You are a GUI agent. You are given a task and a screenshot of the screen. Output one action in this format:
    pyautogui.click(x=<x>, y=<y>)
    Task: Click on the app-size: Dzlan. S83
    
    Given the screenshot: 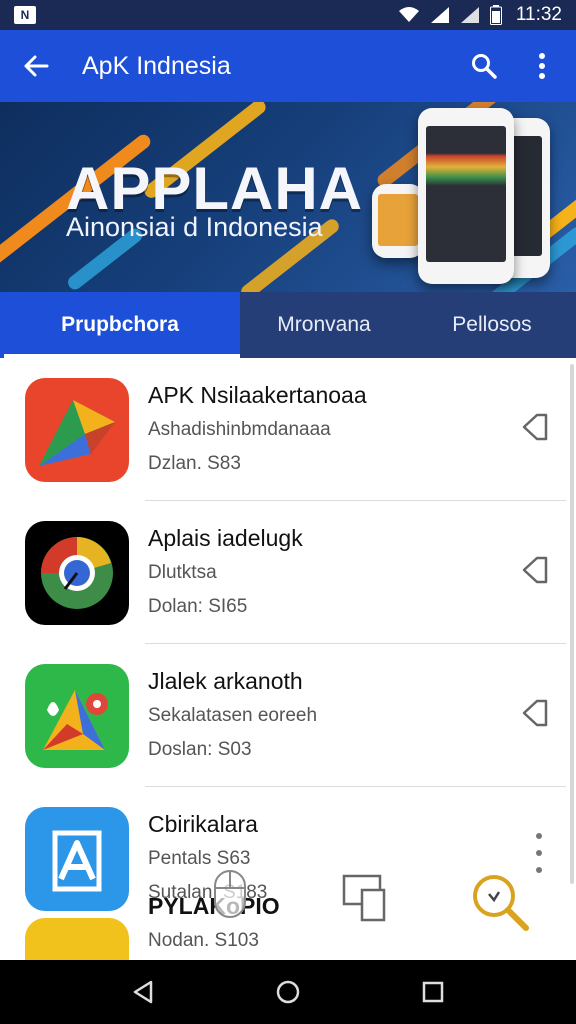 What is the action you would take?
    pyautogui.click(x=194, y=463)
    